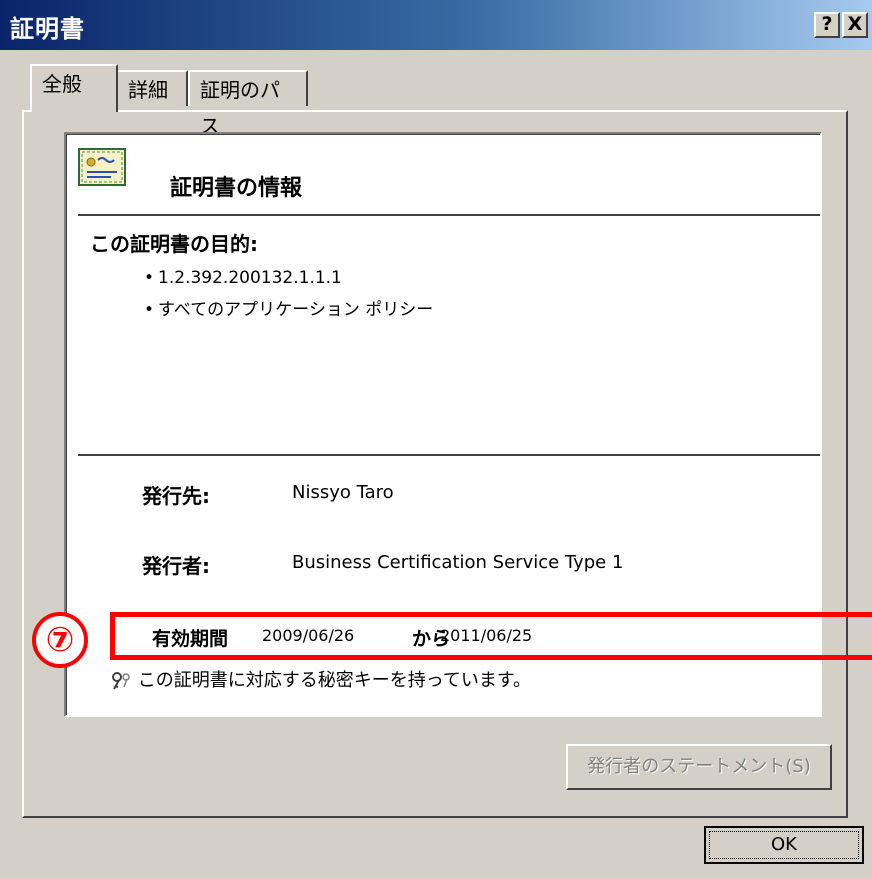  I want to click on tab-certification-path: 証明のパス, so click(248, 104).